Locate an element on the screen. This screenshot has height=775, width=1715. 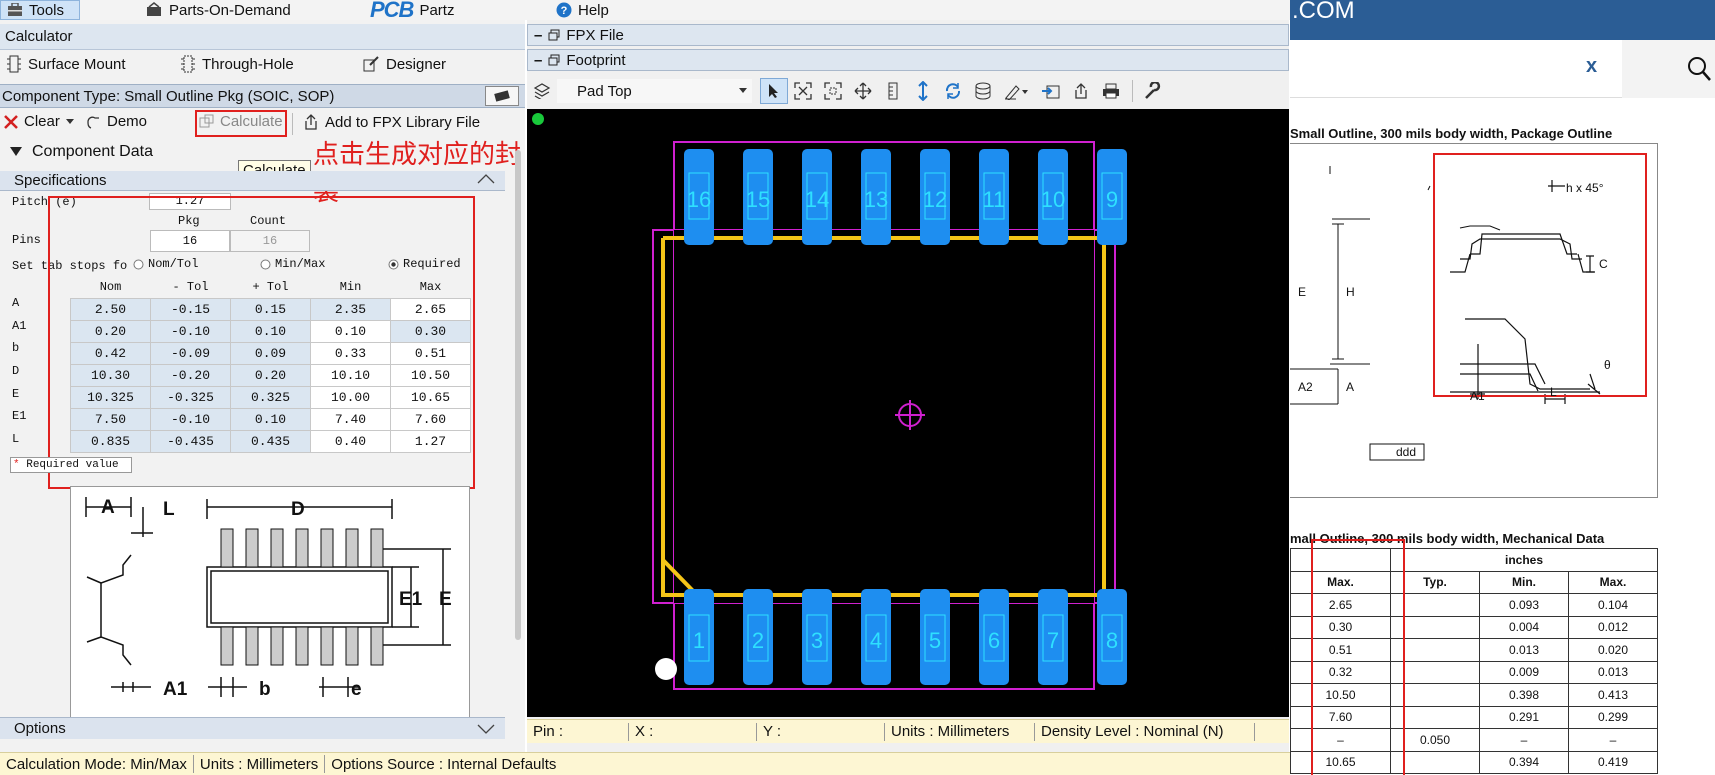
calculate-highlight-box is located at coordinates (241, 123).